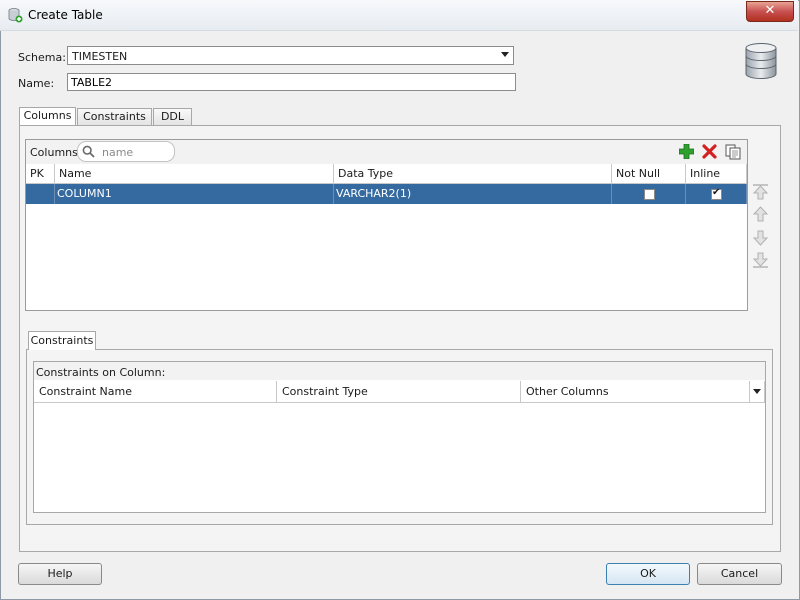 This screenshot has width=800, height=600. I want to click on header-other-columns: Other Columns, so click(635, 392).